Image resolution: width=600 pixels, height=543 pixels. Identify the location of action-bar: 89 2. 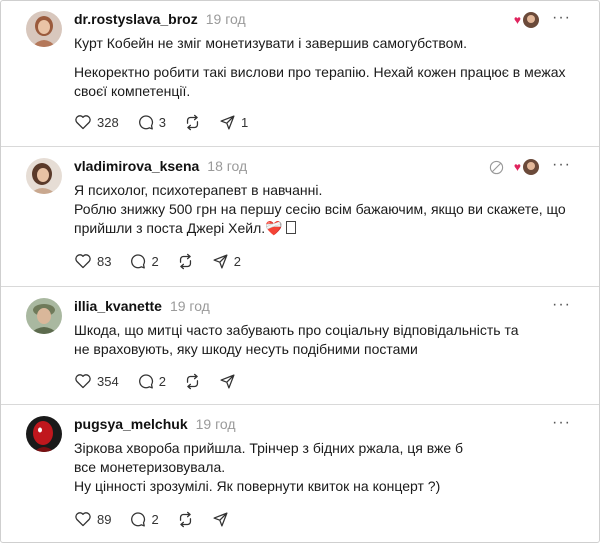
(160, 519).